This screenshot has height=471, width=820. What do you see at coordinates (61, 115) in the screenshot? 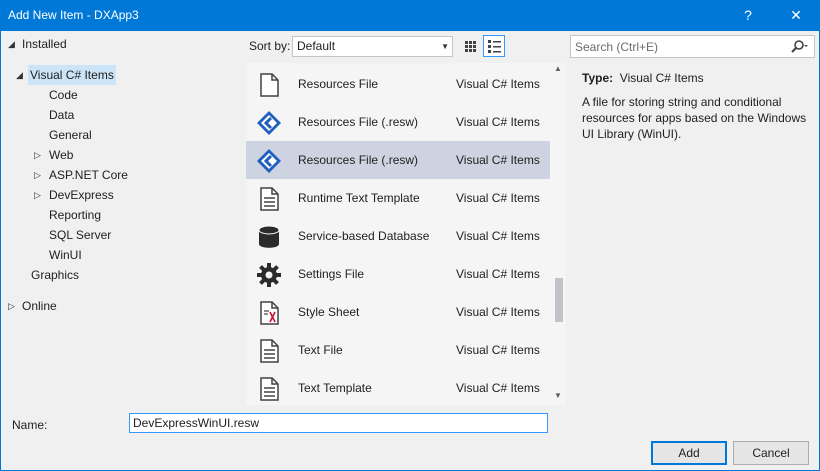
I see `tree-item-data: Data` at bounding box center [61, 115].